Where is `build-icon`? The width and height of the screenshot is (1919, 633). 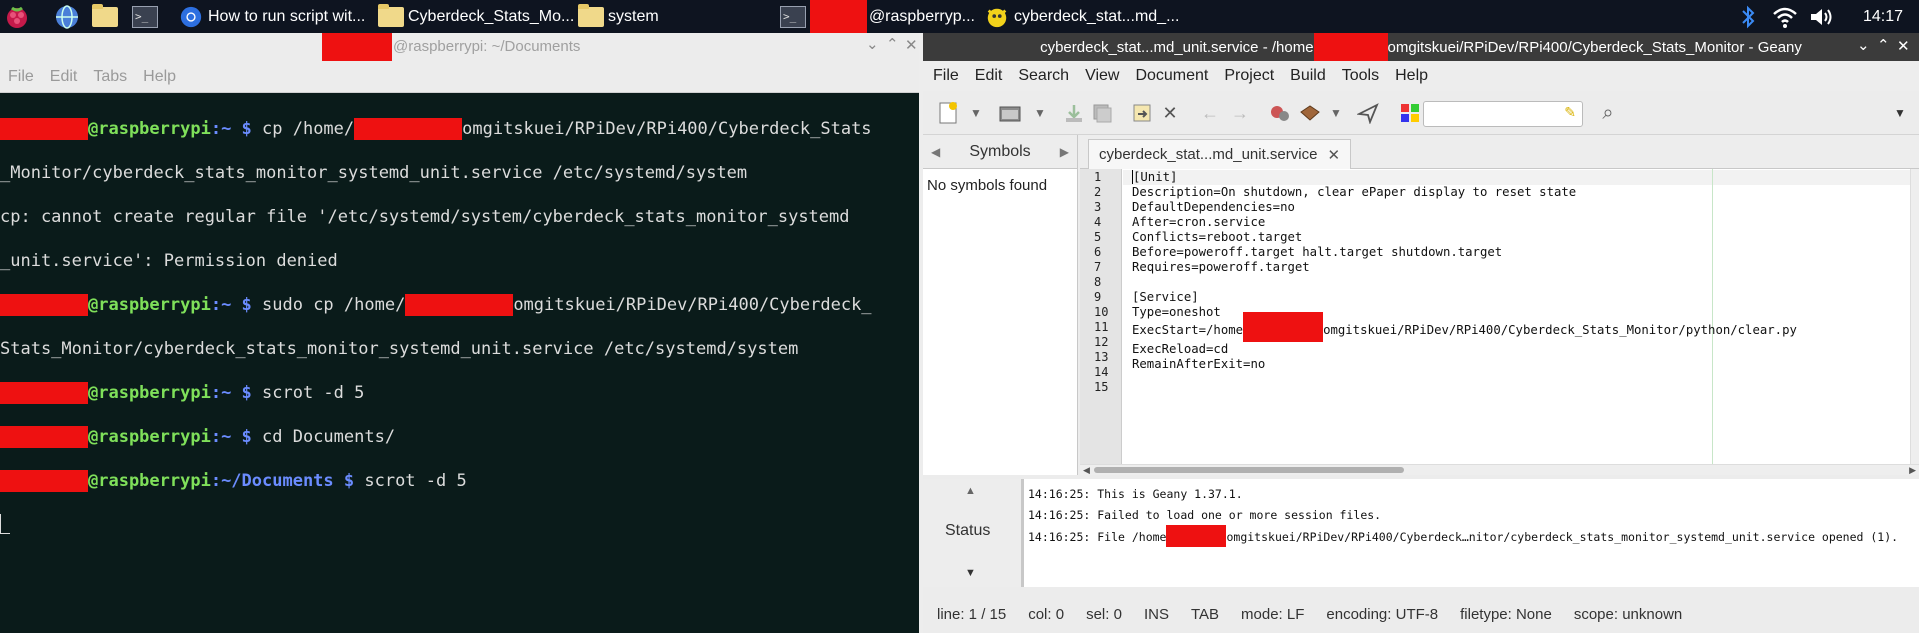 build-icon is located at coordinates (1310, 113).